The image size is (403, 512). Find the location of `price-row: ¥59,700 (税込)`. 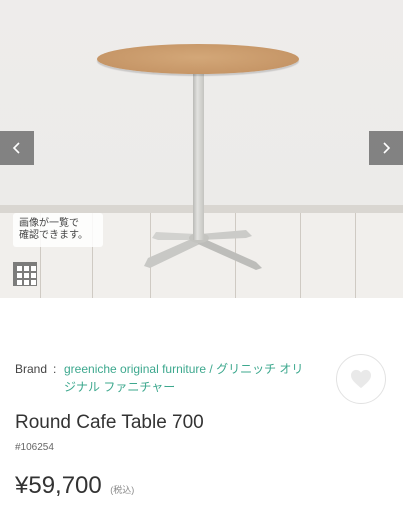

price-row: ¥59,700 (税込) is located at coordinates (74, 486).